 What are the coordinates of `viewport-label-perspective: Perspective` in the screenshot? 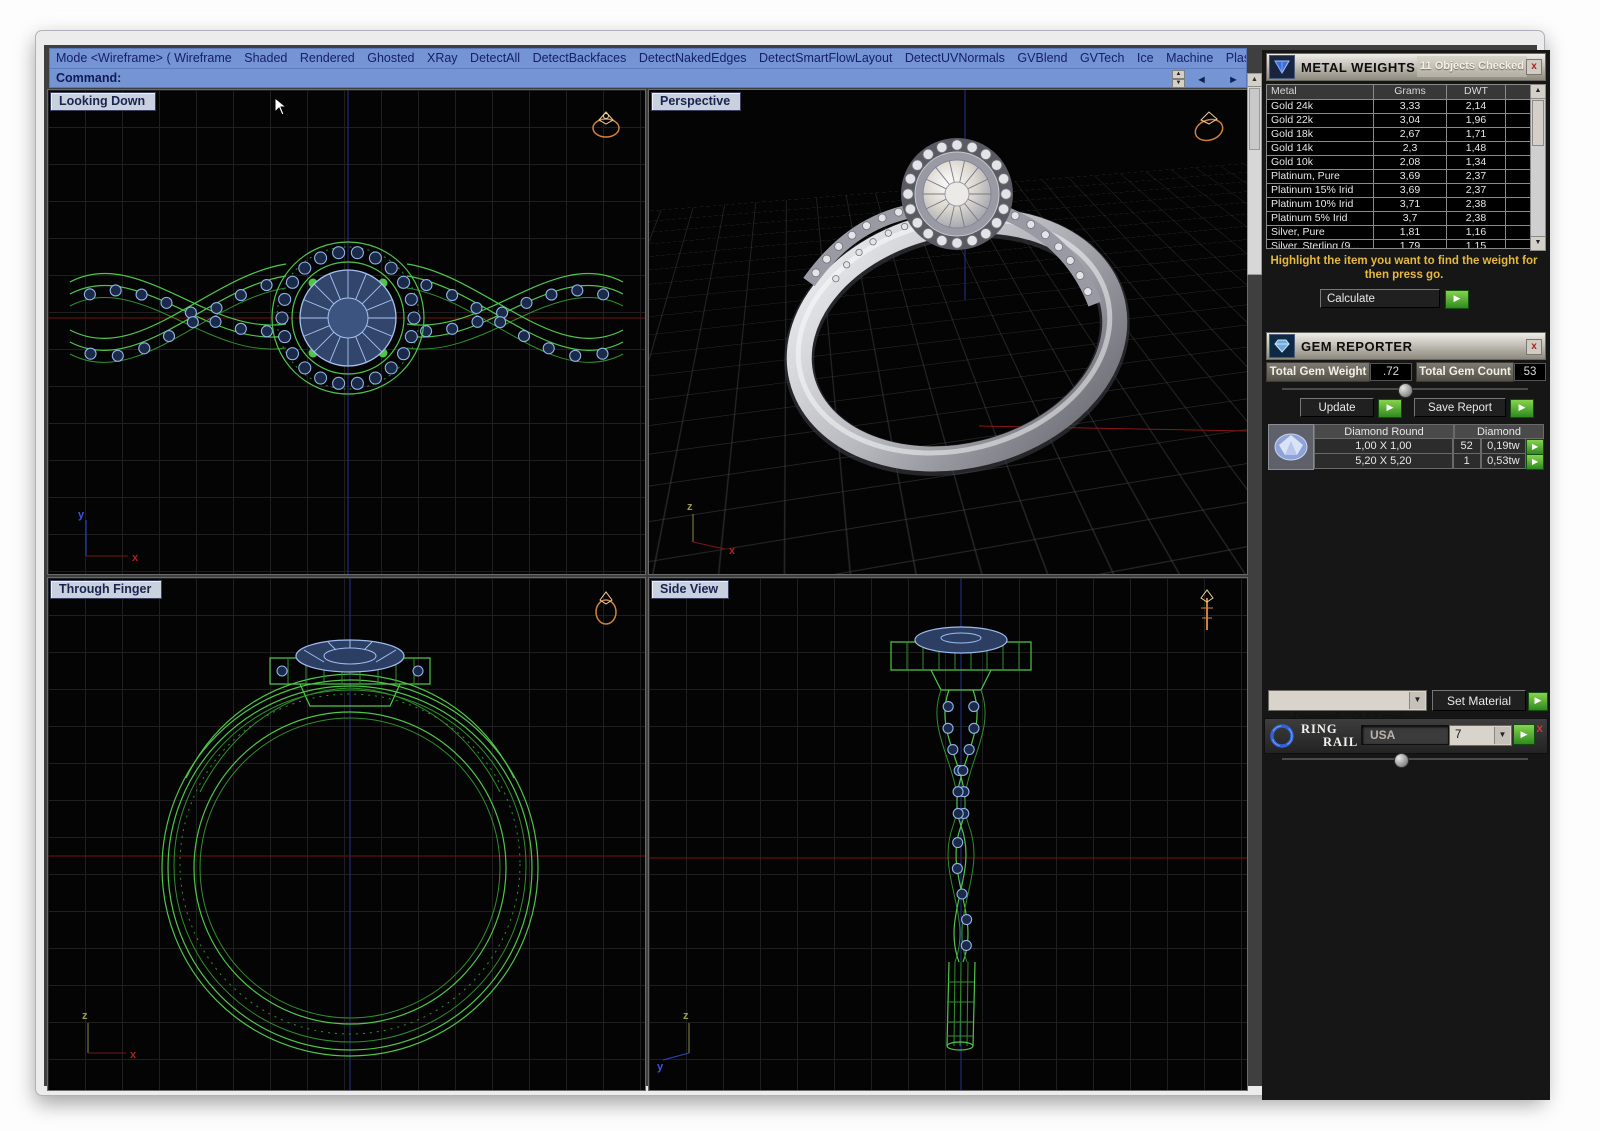 It's located at (696, 101).